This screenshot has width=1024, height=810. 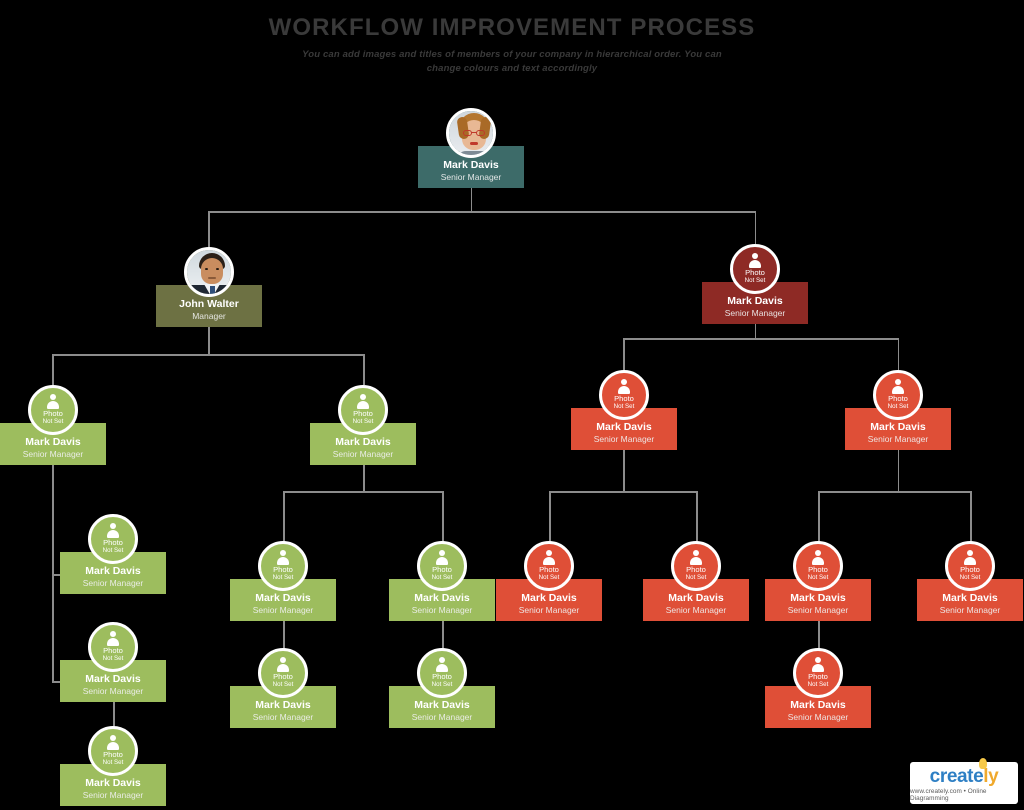 What do you see at coordinates (209, 272) in the screenshot?
I see `avatar-photo` at bounding box center [209, 272].